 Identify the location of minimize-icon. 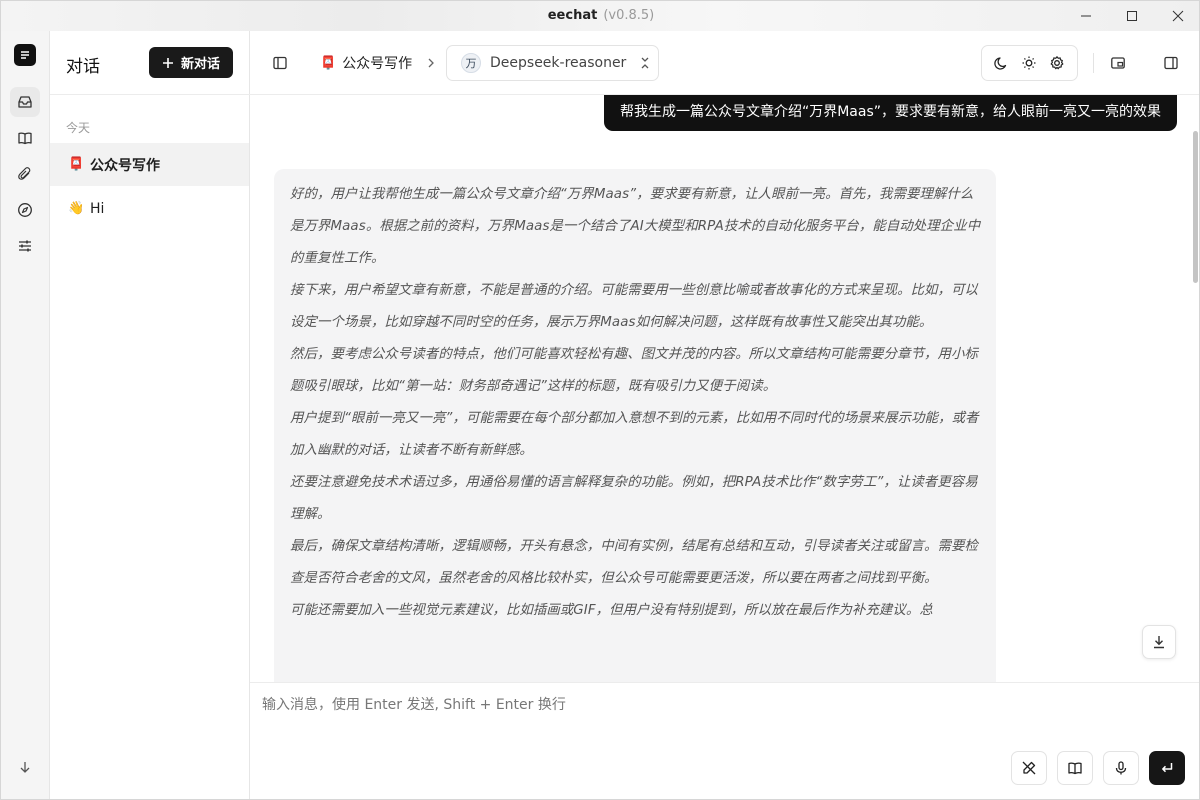
(1086, 16).